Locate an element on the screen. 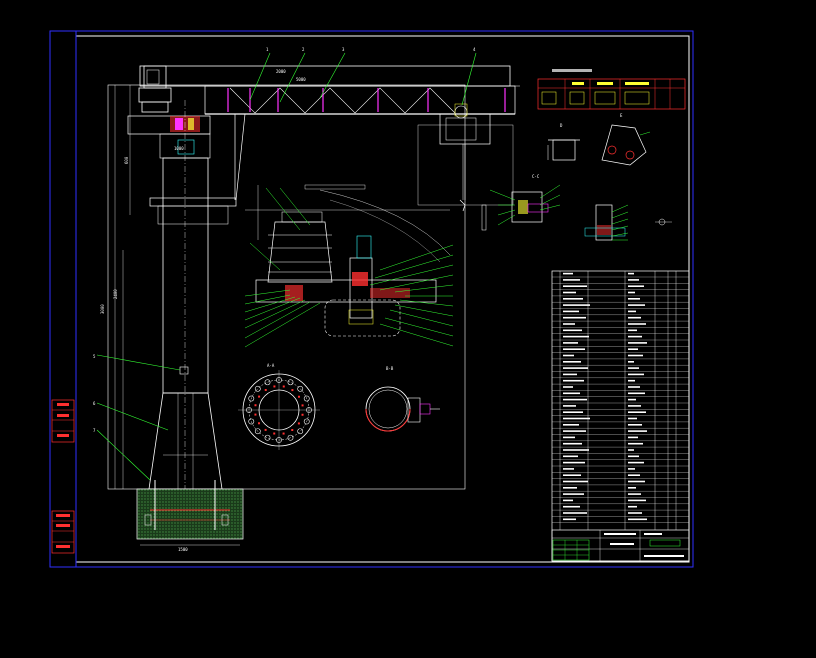 The width and height of the screenshot is (816, 658). svg-text: 5 is located at coordinates (94, 356).